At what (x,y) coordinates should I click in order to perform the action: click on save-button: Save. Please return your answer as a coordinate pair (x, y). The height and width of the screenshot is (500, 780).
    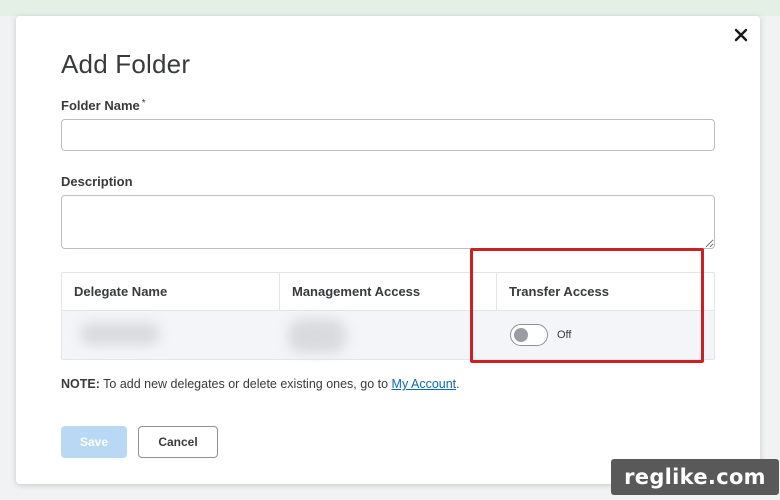
    Looking at the image, I should click on (94, 442).